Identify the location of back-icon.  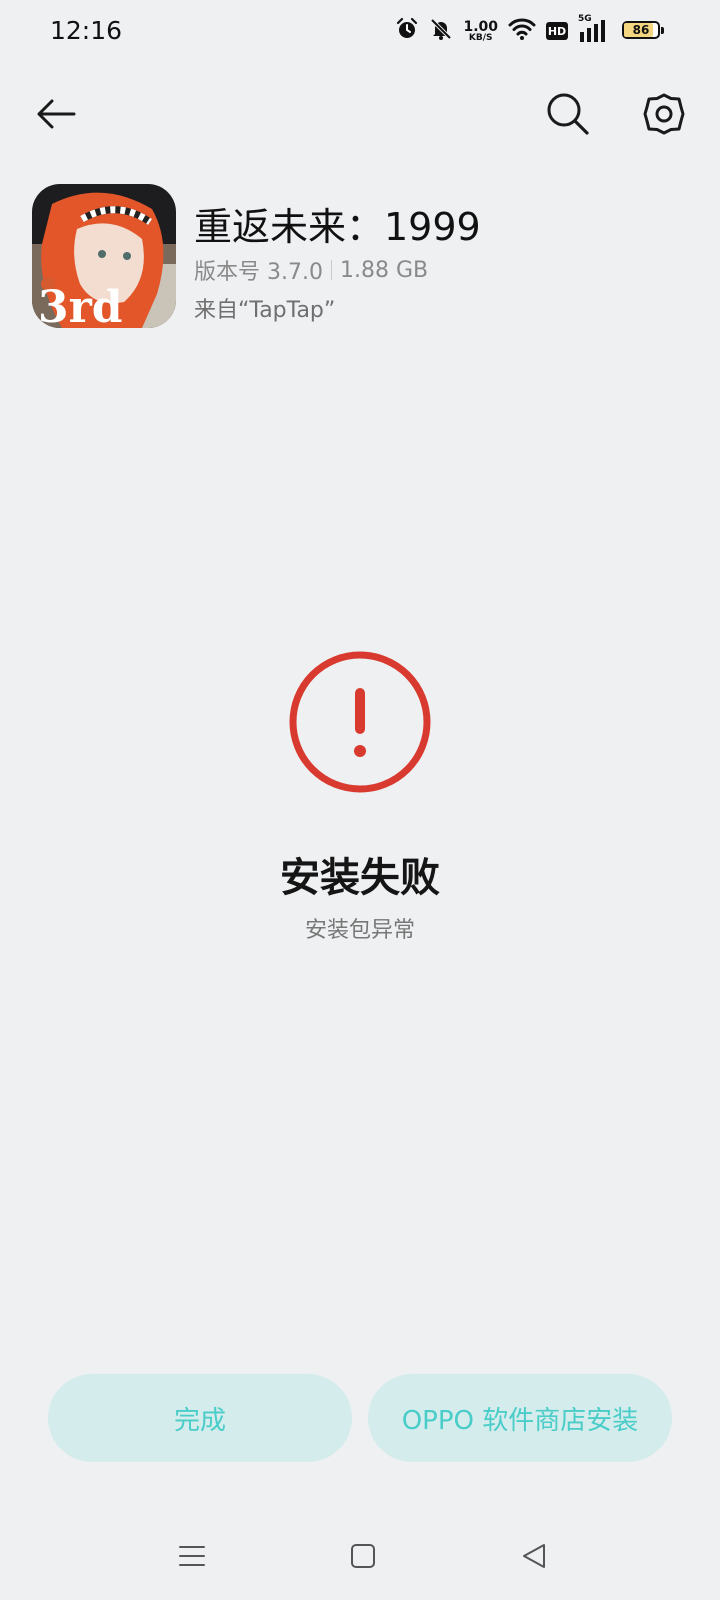
(534, 1558).